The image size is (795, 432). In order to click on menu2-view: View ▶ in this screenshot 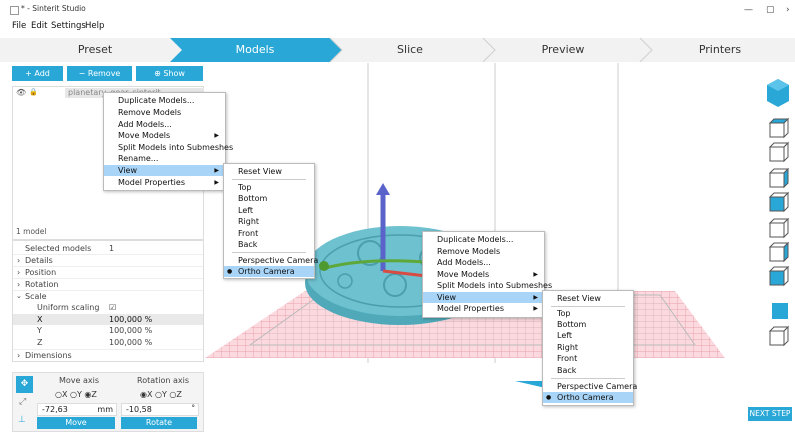, I will do `click(483, 297)`.